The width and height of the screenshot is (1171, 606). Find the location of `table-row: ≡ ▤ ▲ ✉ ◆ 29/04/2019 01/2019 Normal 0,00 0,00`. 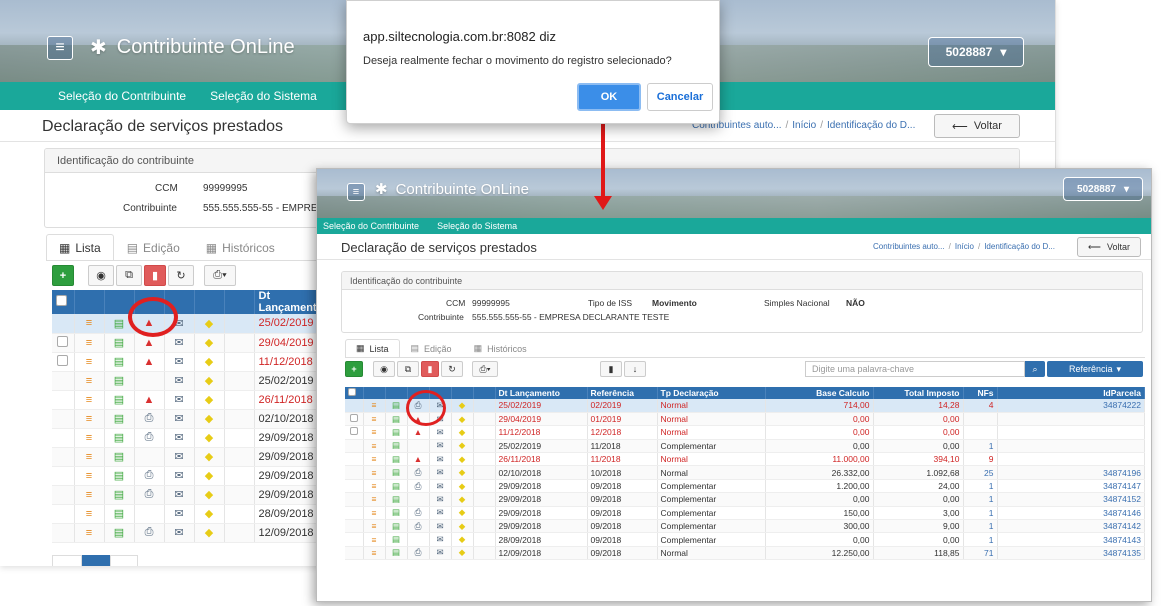

table-row: ≡ ▤ ▲ ✉ ◆ 29/04/2019 01/2019 Normal 0,00 0,00 is located at coordinates (745, 419).